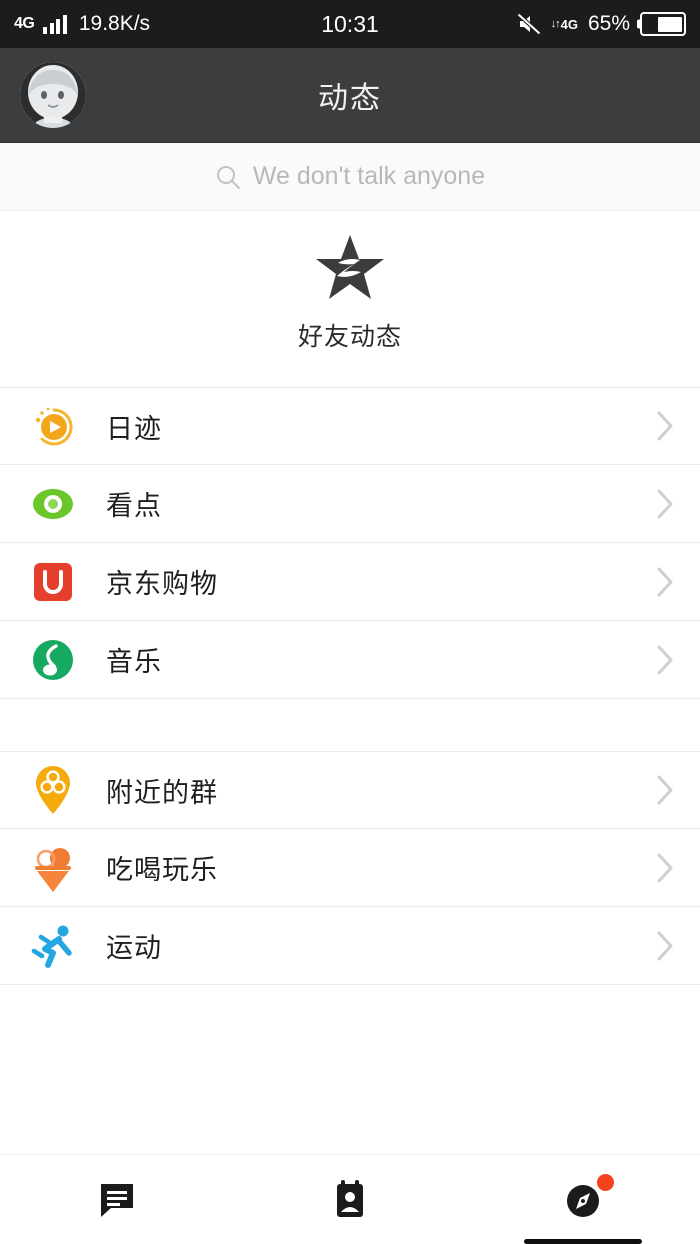 This screenshot has width=700, height=1244. I want to click on search-input: We don't talk anyone, so click(369, 176).